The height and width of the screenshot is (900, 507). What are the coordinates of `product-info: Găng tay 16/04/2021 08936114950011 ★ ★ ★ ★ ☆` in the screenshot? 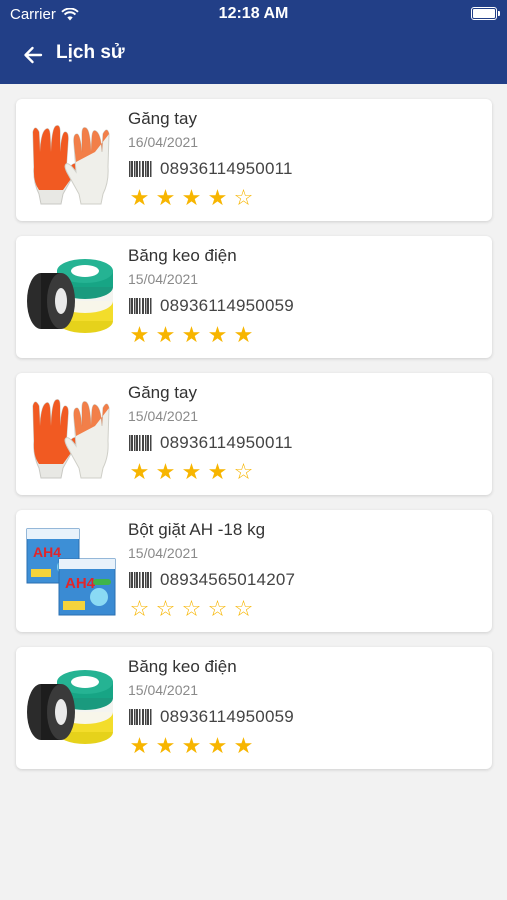 It's located at (303, 159).